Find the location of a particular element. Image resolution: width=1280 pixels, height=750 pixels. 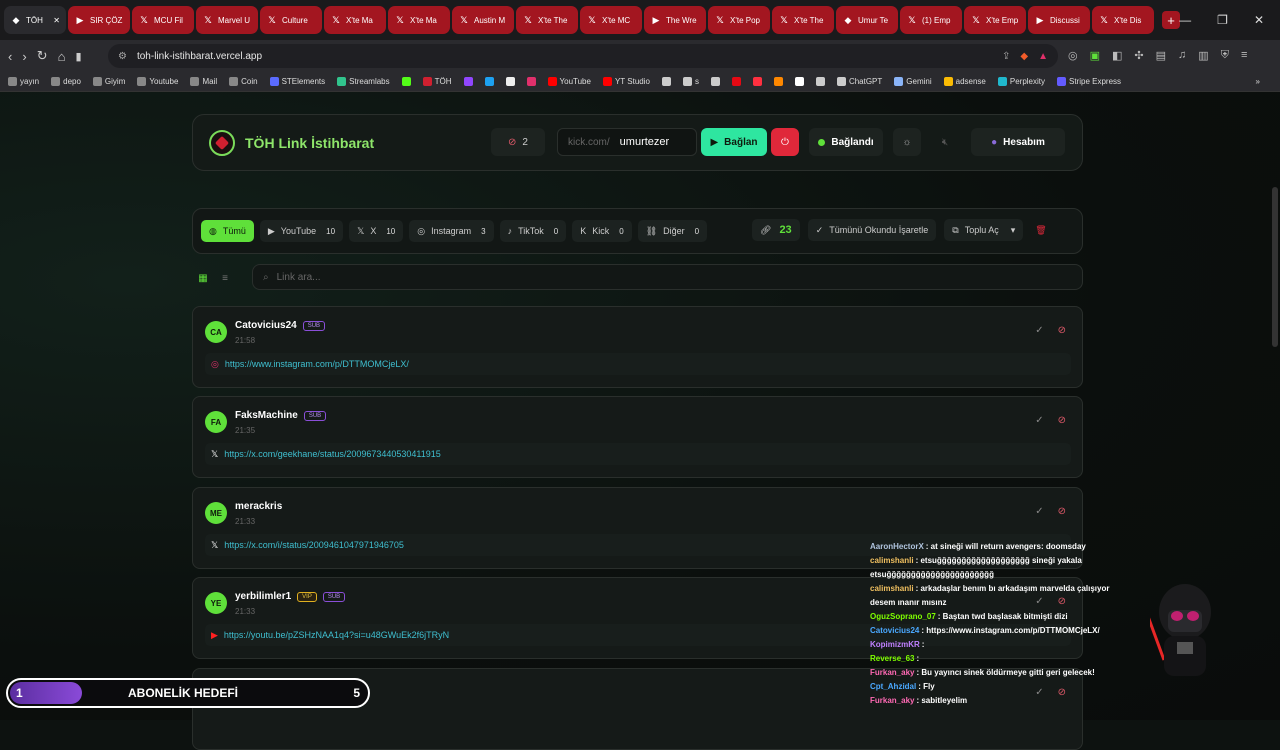

browser-tab: 𝕏 Austin M is located at coordinates (483, 20).